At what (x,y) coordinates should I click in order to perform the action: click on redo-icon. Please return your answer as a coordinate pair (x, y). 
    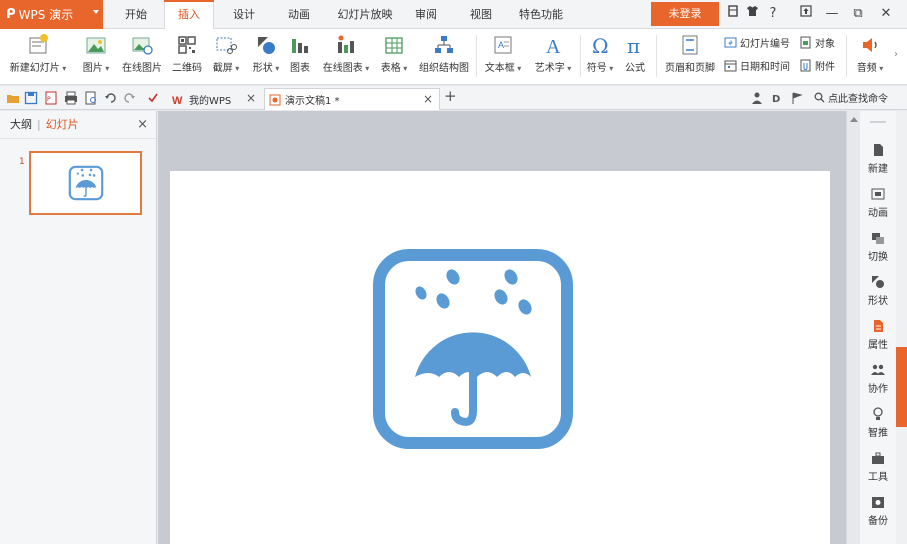
    Looking at the image, I should click on (129, 98).